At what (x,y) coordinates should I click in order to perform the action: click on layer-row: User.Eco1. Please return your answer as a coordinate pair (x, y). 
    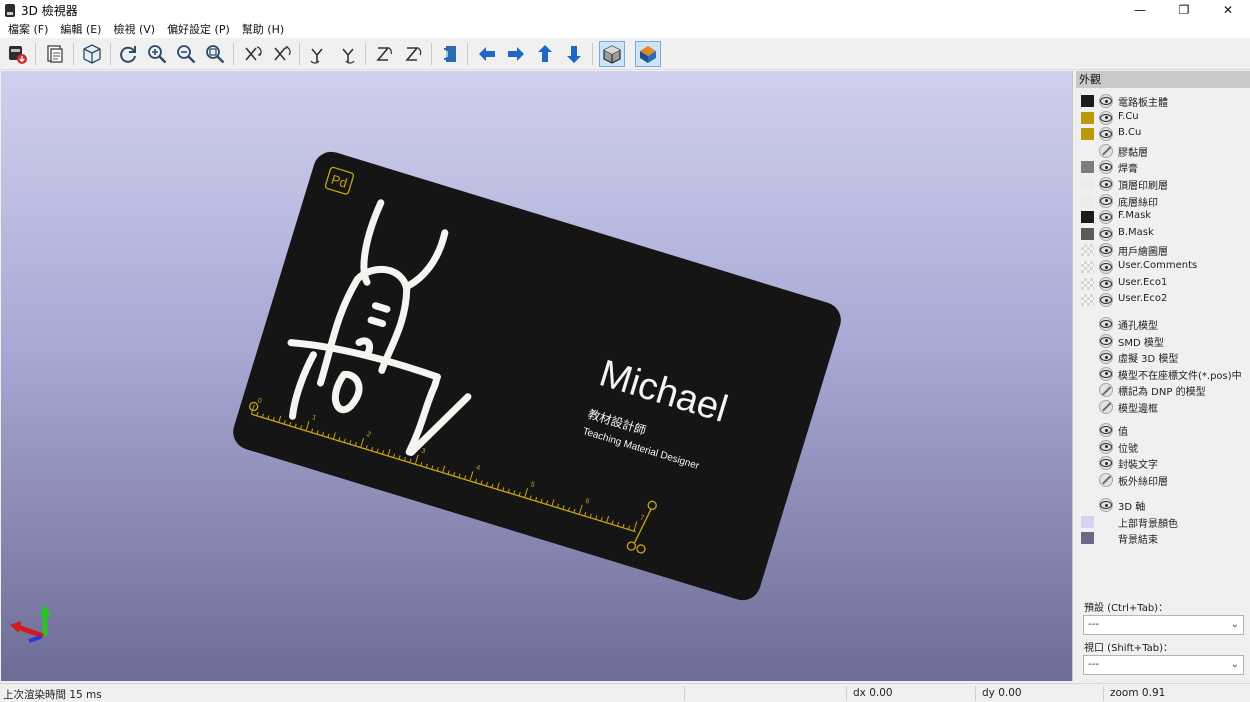
    Looking at the image, I should click on (1163, 284).